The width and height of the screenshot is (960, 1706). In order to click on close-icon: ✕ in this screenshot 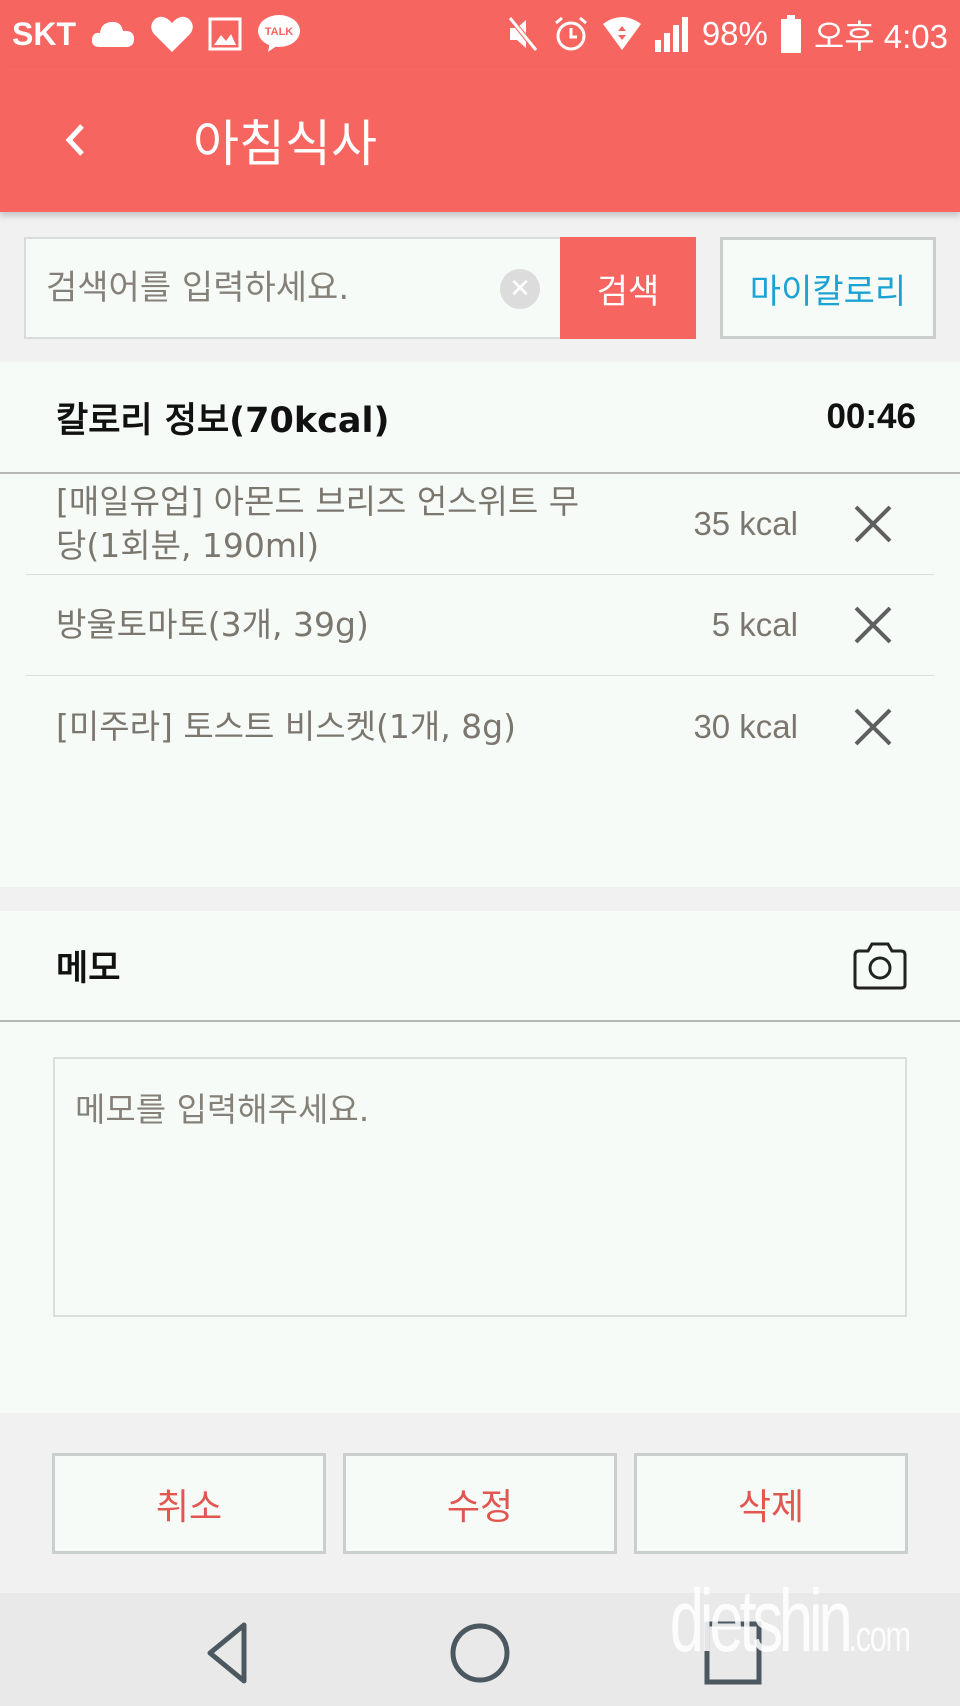, I will do `click(520, 289)`.